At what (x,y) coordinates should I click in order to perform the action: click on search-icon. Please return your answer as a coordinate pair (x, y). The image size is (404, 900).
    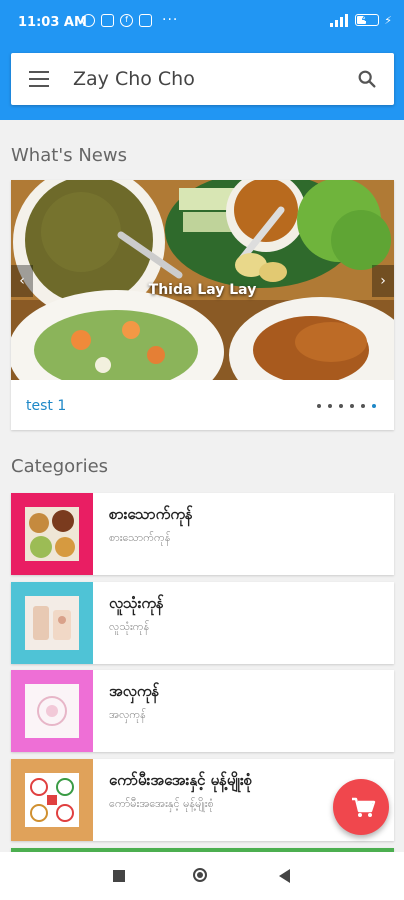
    Looking at the image, I should click on (367, 79).